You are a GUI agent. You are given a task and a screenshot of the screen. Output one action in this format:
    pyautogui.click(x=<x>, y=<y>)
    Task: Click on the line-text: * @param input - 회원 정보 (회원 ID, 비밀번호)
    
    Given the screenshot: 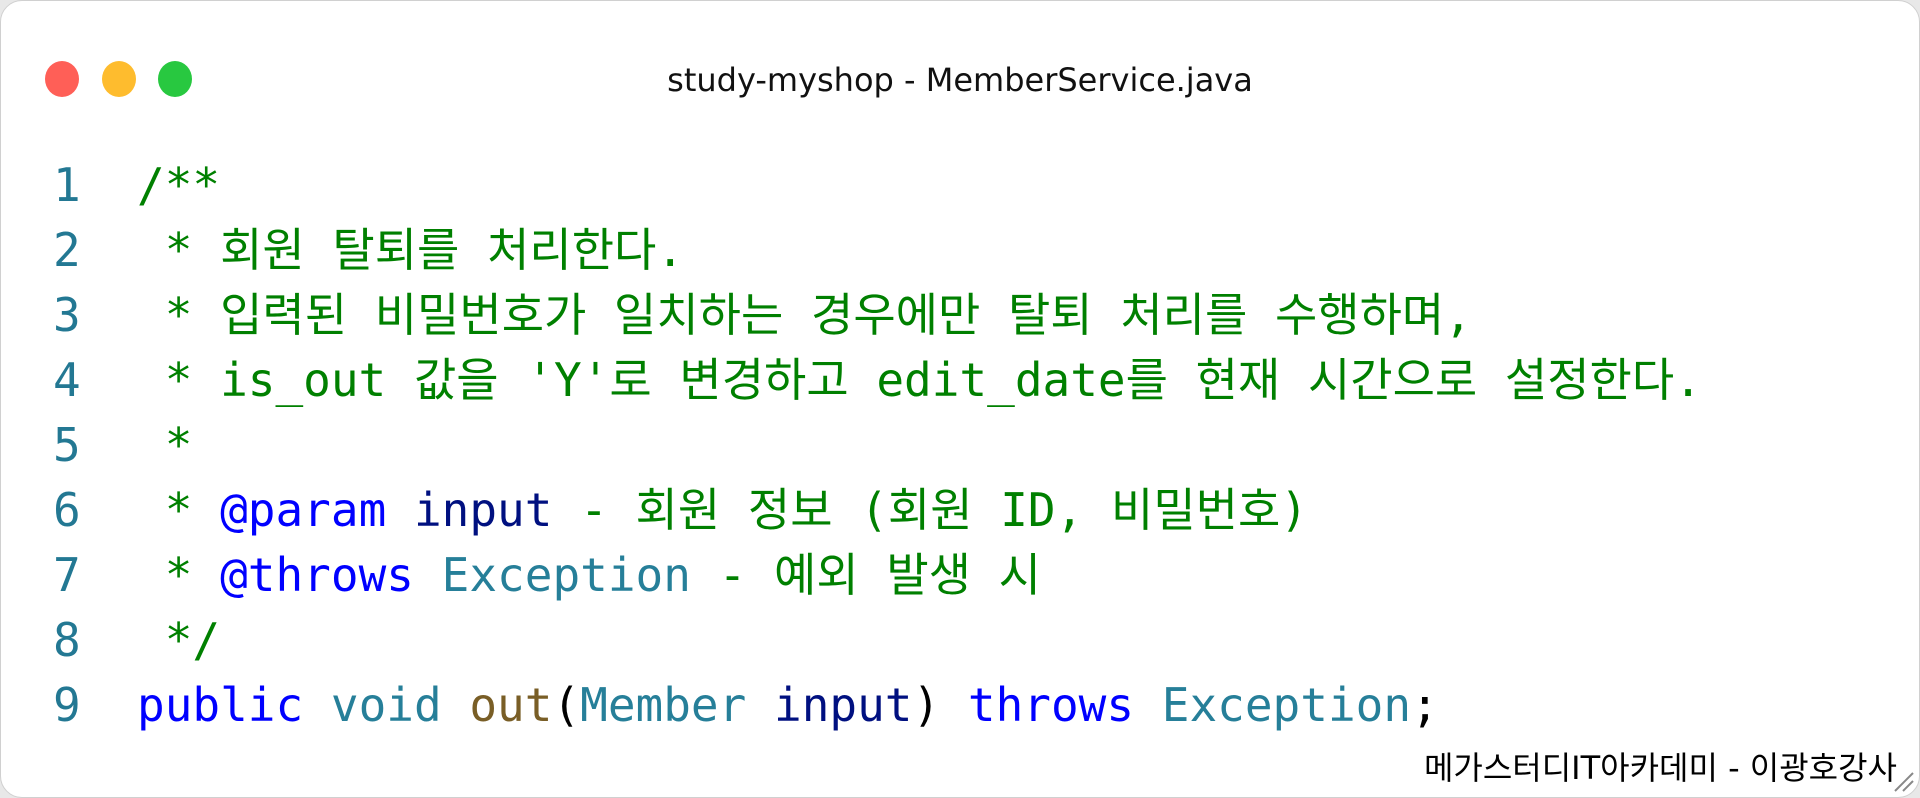 What is the action you would take?
    pyautogui.click(x=722, y=510)
    